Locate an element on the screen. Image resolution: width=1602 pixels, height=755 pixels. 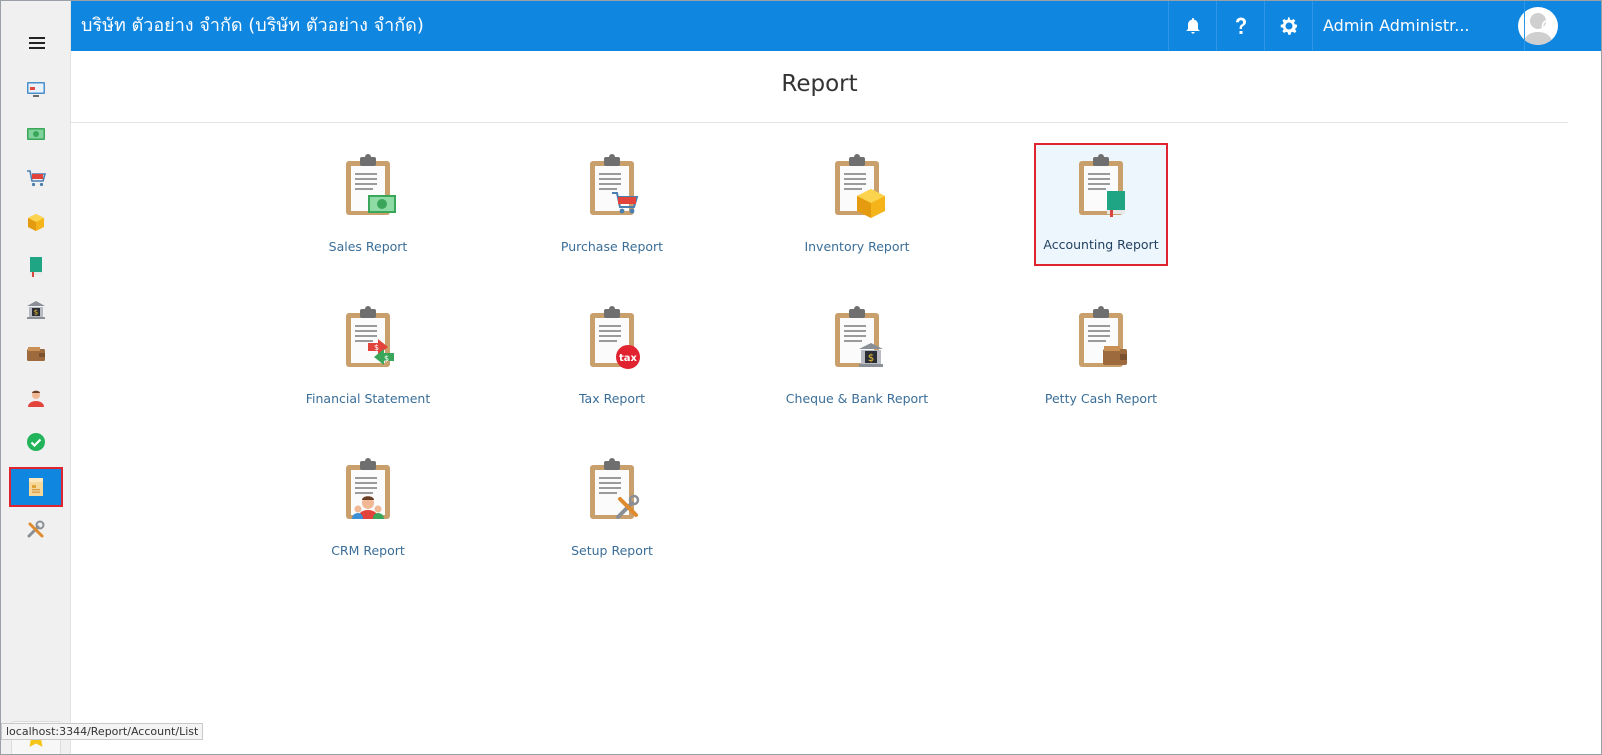
gear-icon is located at coordinates (1288, 26).